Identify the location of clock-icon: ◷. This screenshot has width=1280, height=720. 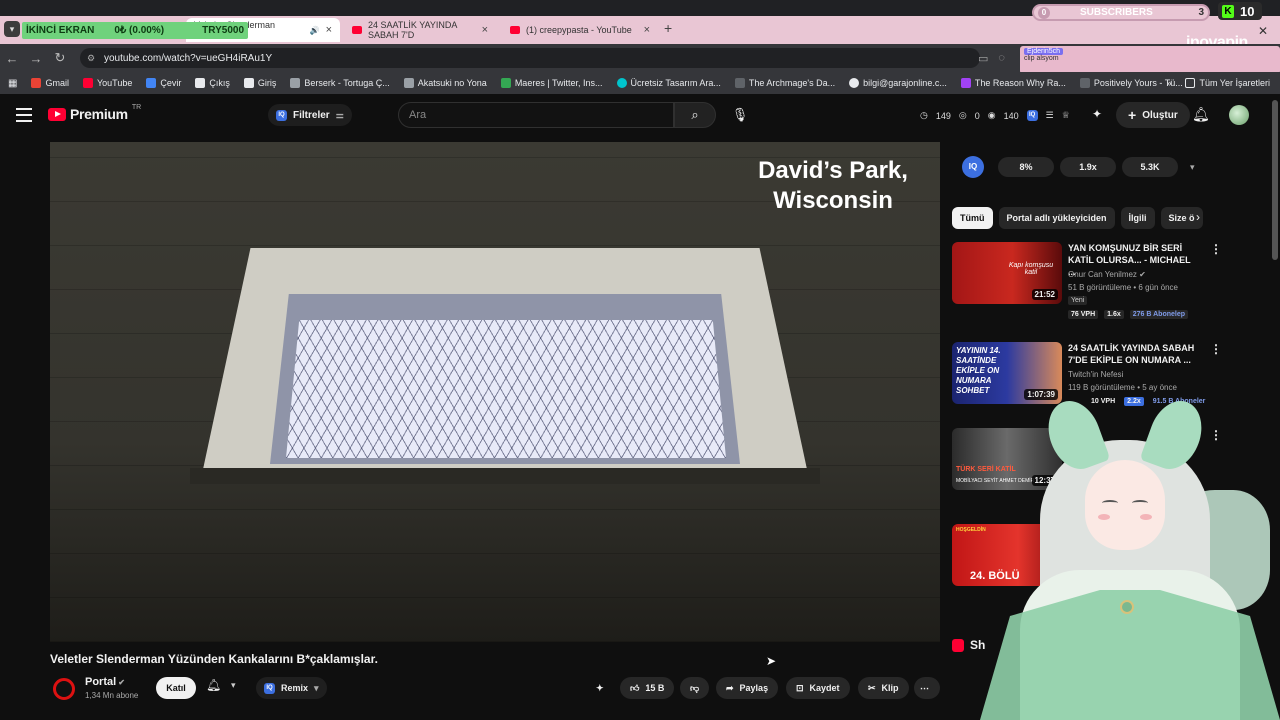
(924, 115).